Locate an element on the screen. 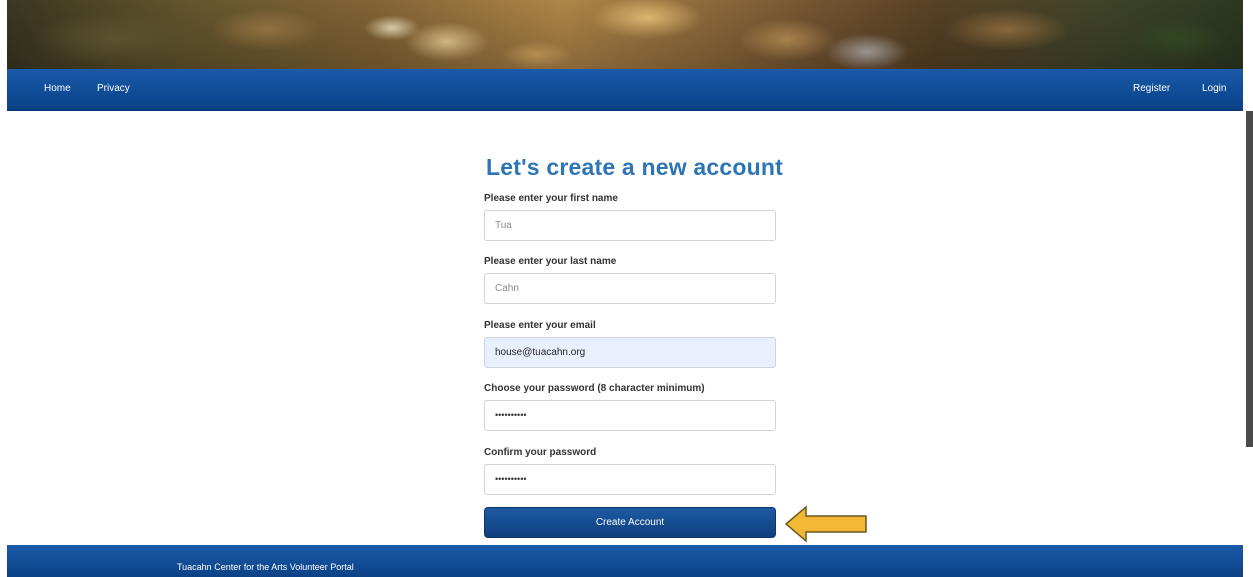 The height and width of the screenshot is (577, 1253). confirm-password-label: Confirm your password is located at coordinates (540, 452).